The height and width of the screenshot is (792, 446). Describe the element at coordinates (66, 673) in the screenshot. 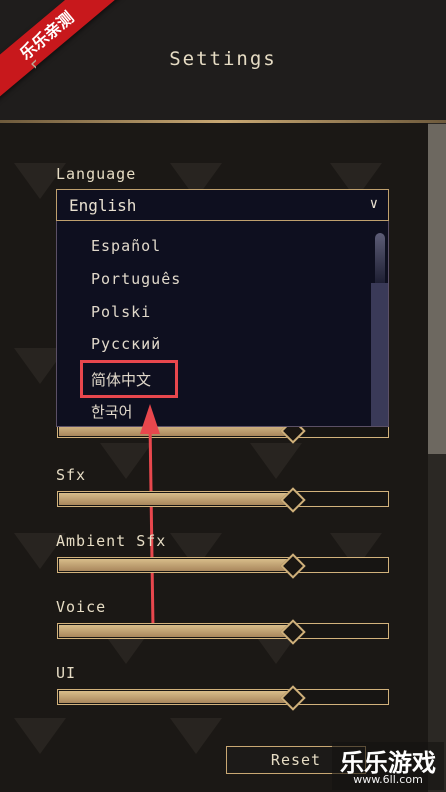

I see `ui-label: UI` at that location.